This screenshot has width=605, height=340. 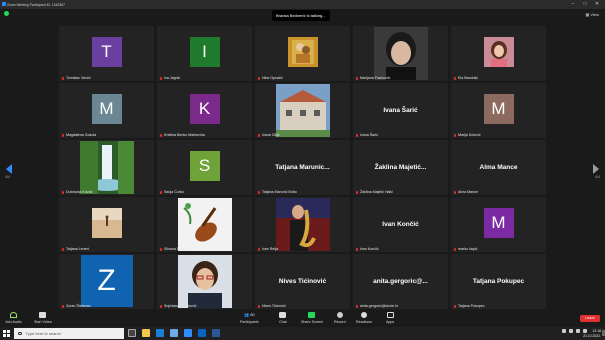 What do you see at coordinates (13, 318) in the screenshot?
I see `join-audio-button: Join Audio` at bounding box center [13, 318].